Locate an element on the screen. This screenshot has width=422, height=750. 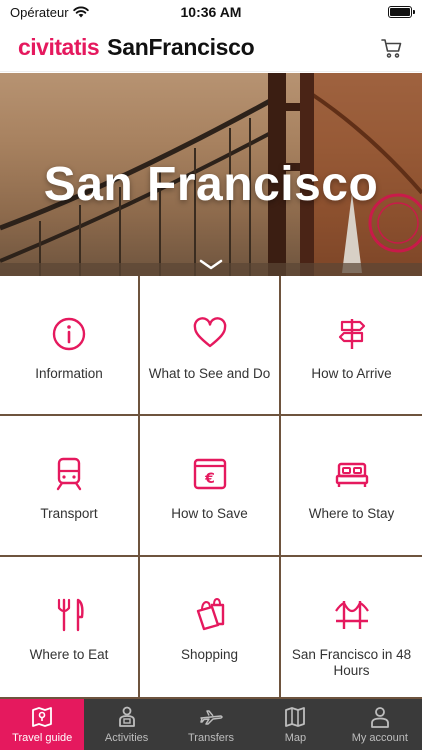
app-header: civitatis SanFrancisco is located at coordinates (211, 48).